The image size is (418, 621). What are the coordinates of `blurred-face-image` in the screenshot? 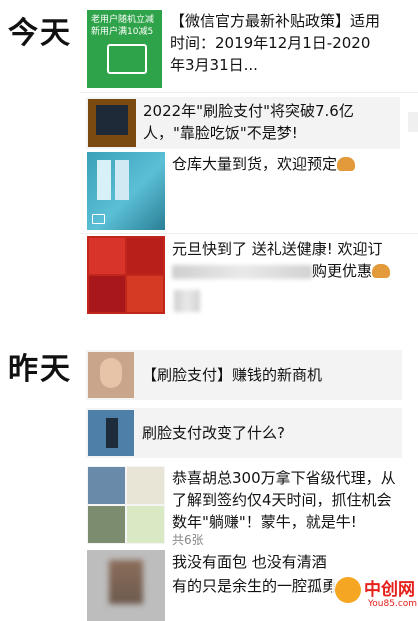 It's located at (126, 582).